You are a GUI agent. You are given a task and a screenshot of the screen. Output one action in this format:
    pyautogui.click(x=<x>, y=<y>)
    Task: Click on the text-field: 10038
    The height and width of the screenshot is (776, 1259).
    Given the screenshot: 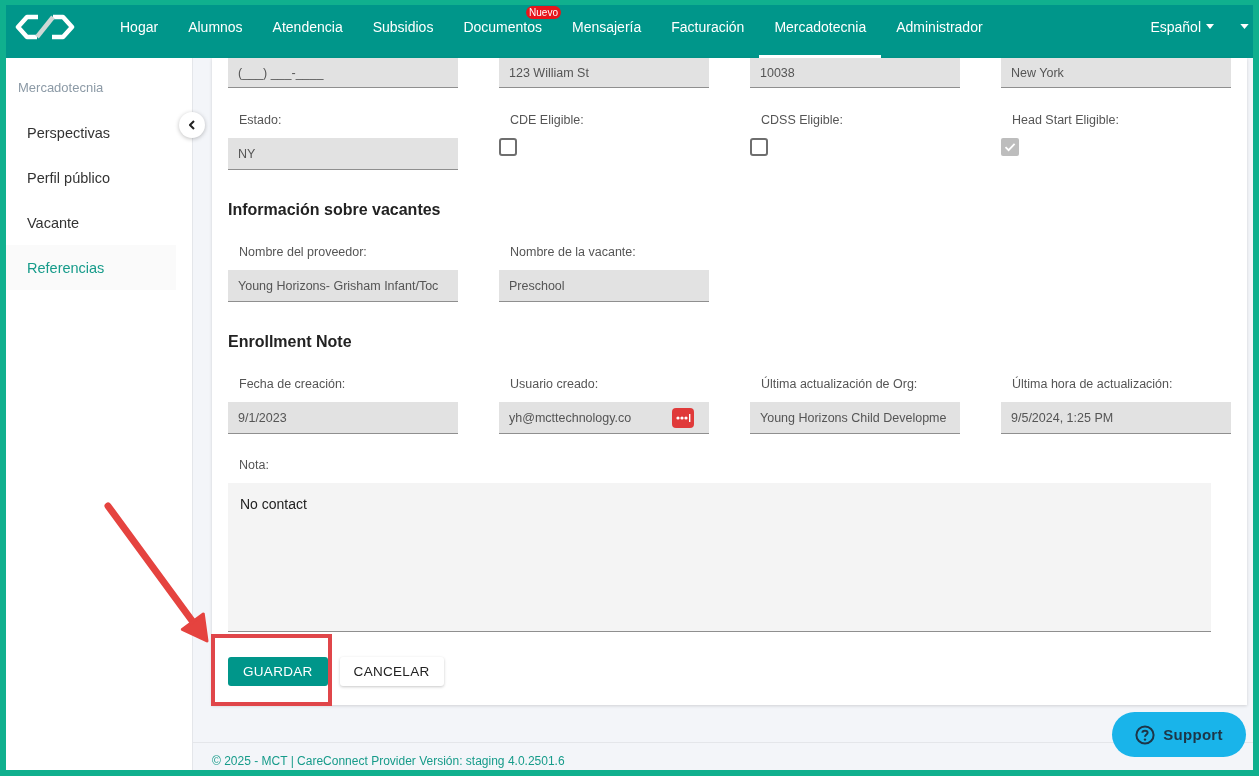 What is the action you would take?
    pyautogui.click(x=855, y=73)
    